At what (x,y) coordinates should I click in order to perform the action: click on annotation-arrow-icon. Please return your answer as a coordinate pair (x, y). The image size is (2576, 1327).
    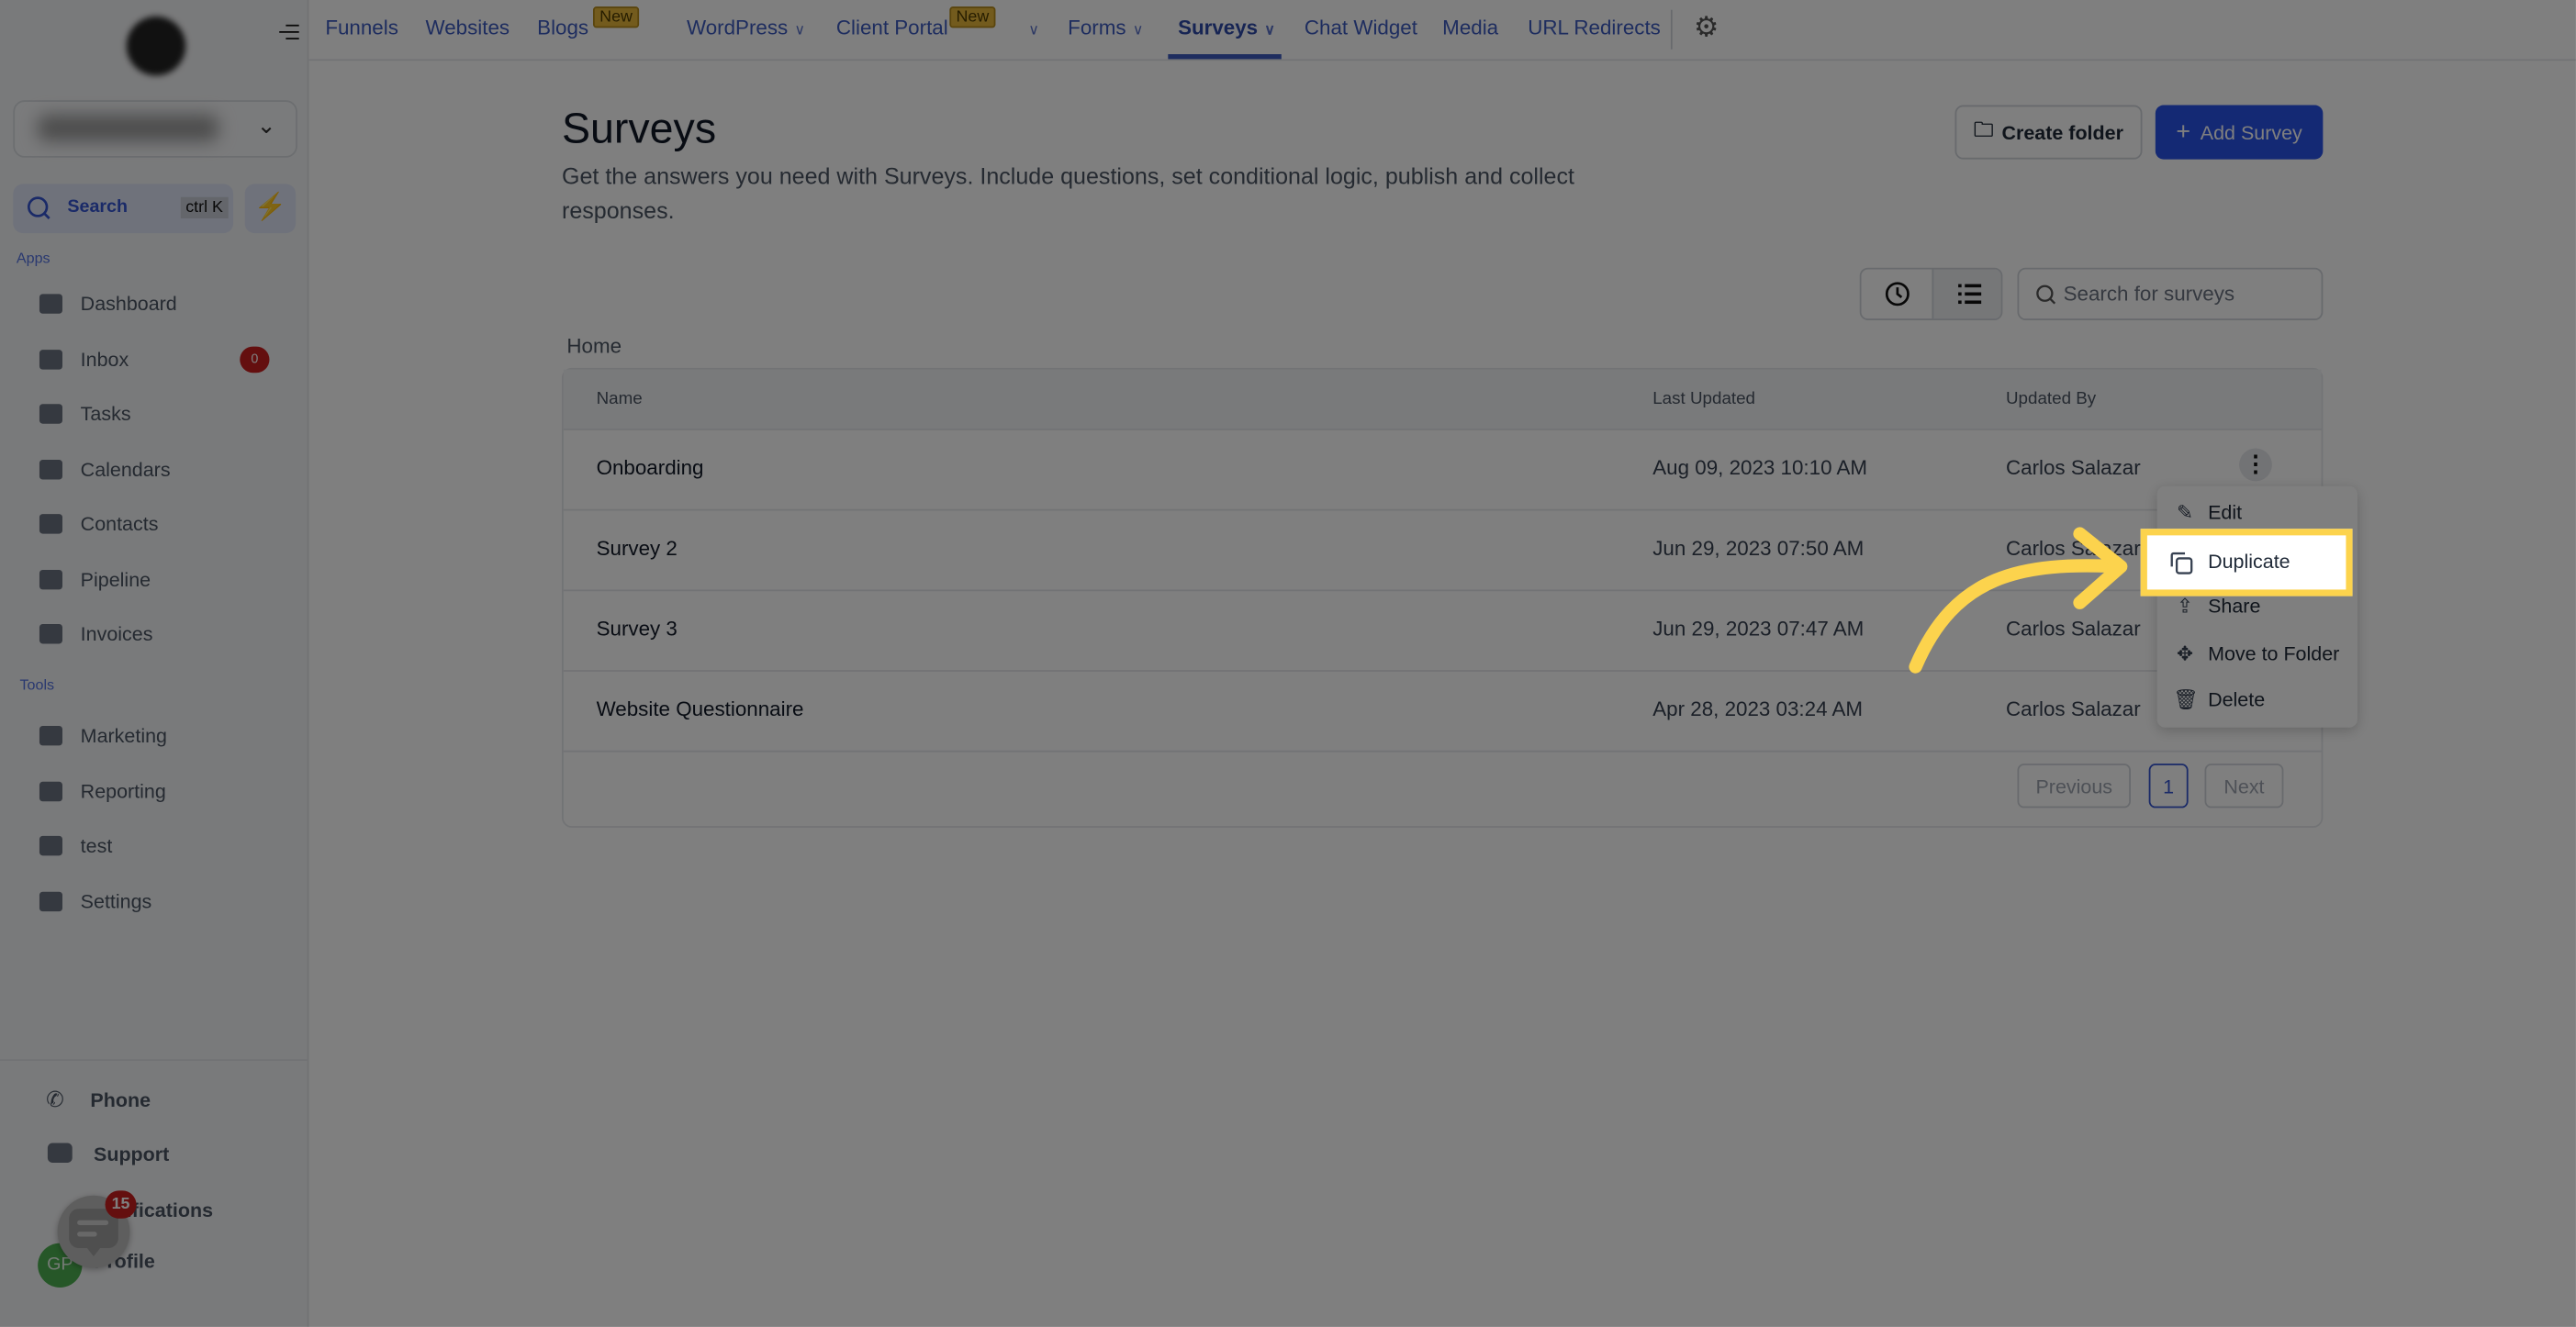
    Looking at the image, I should click on (2018, 600).